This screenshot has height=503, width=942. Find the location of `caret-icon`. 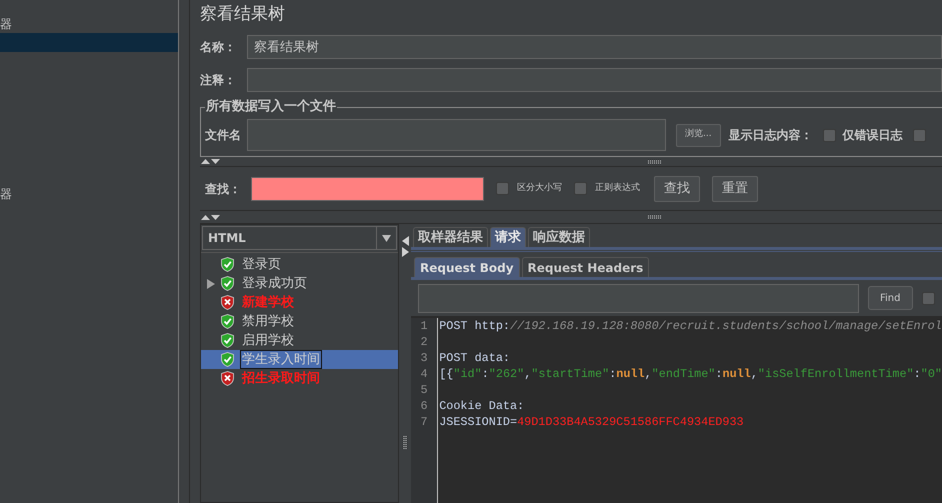

caret-icon is located at coordinates (386, 238).